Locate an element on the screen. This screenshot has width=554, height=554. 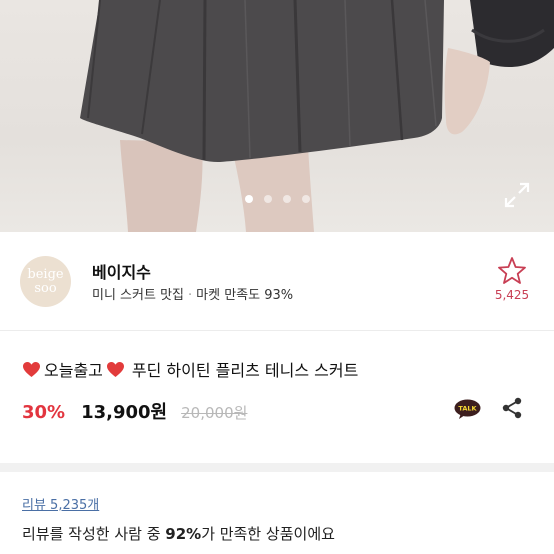
carousel-indicator is located at coordinates (277, 199).